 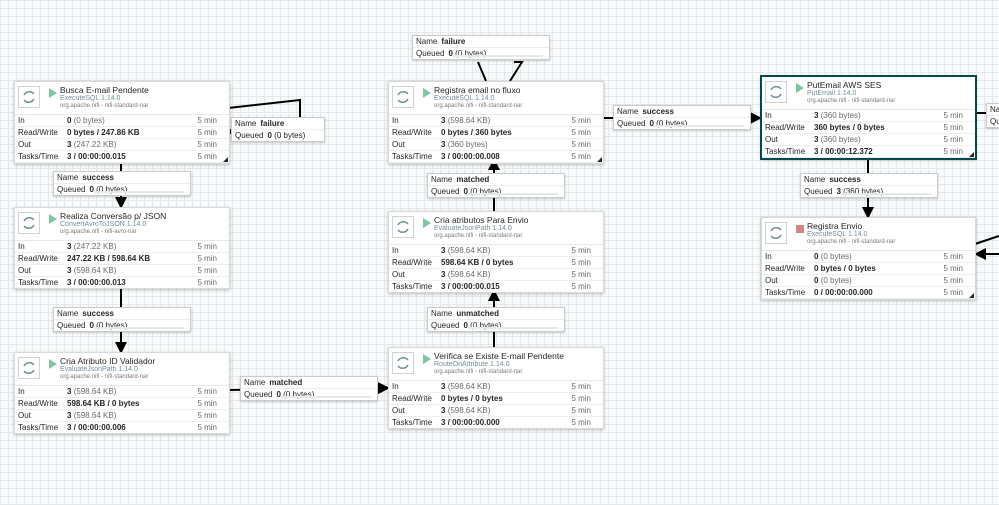 What do you see at coordinates (472, 364) in the screenshot?
I see `processor-type: RouteOnAttribute 1.14.0` at bounding box center [472, 364].